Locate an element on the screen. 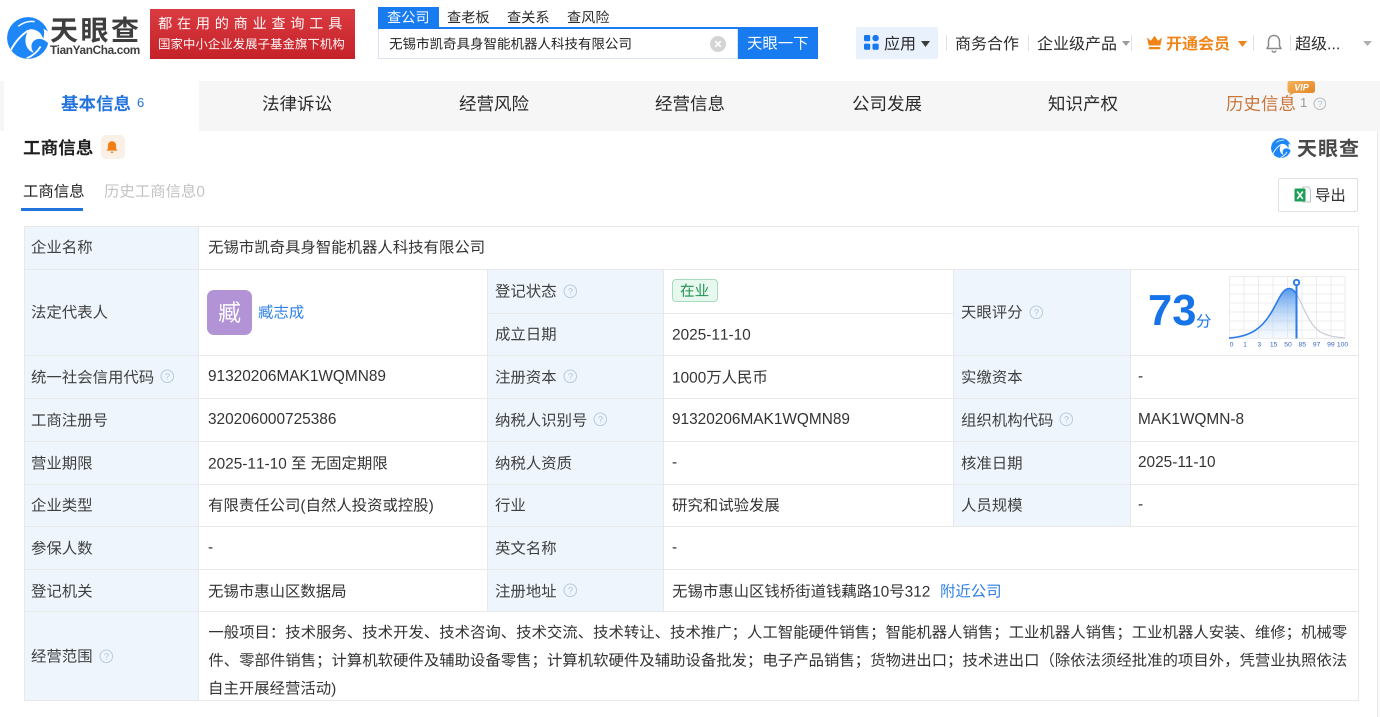 The image size is (1380, 717). svg-text: 1 is located at coordinates (1245, 345).